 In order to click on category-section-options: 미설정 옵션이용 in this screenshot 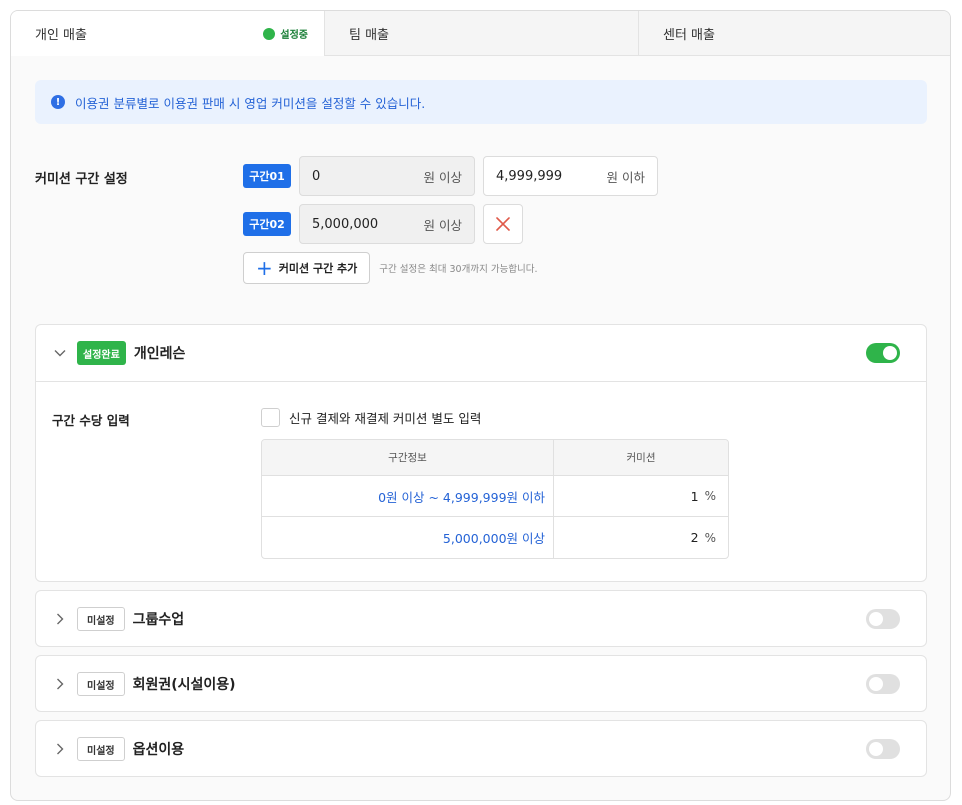, I will do `click(481, 748)`.